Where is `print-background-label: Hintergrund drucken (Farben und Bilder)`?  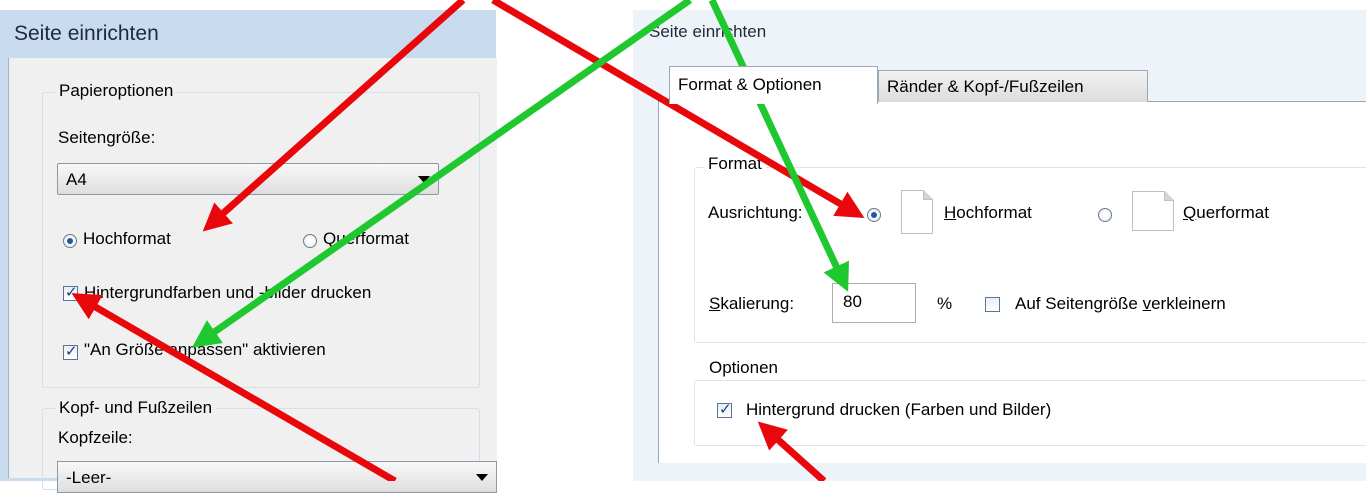 print-background-label: Hintergrund drucken (Farben und Bilder) is located at coordinates (899, 409).